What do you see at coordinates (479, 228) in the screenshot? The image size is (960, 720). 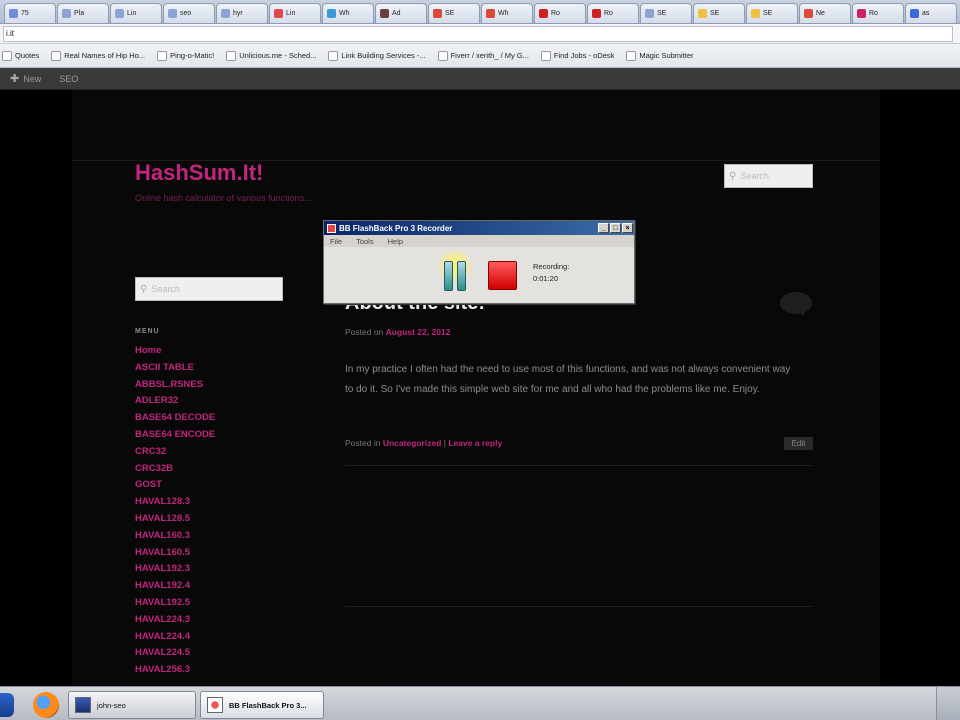 I see `recorder-title-bar: BB FlashBack Pro 3 Recorder _ □ ×` at bounding box center [479, 228].